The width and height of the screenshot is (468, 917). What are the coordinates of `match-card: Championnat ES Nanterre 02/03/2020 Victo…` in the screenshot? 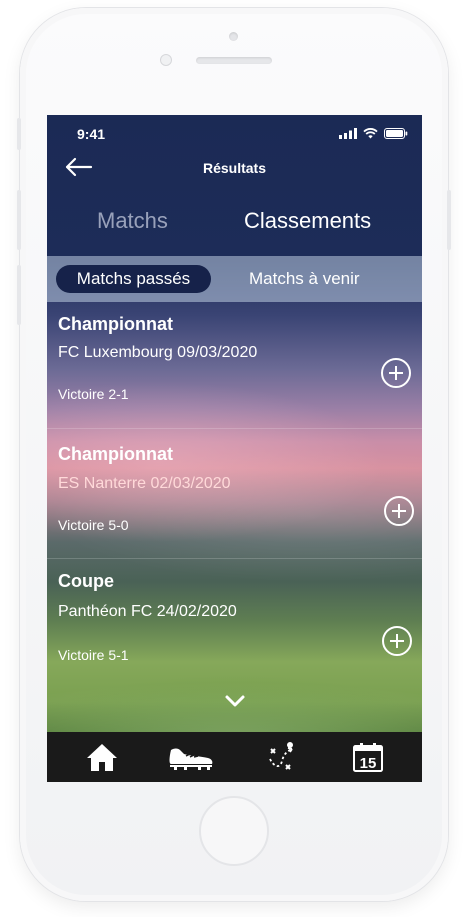 It's located at (234, 496).